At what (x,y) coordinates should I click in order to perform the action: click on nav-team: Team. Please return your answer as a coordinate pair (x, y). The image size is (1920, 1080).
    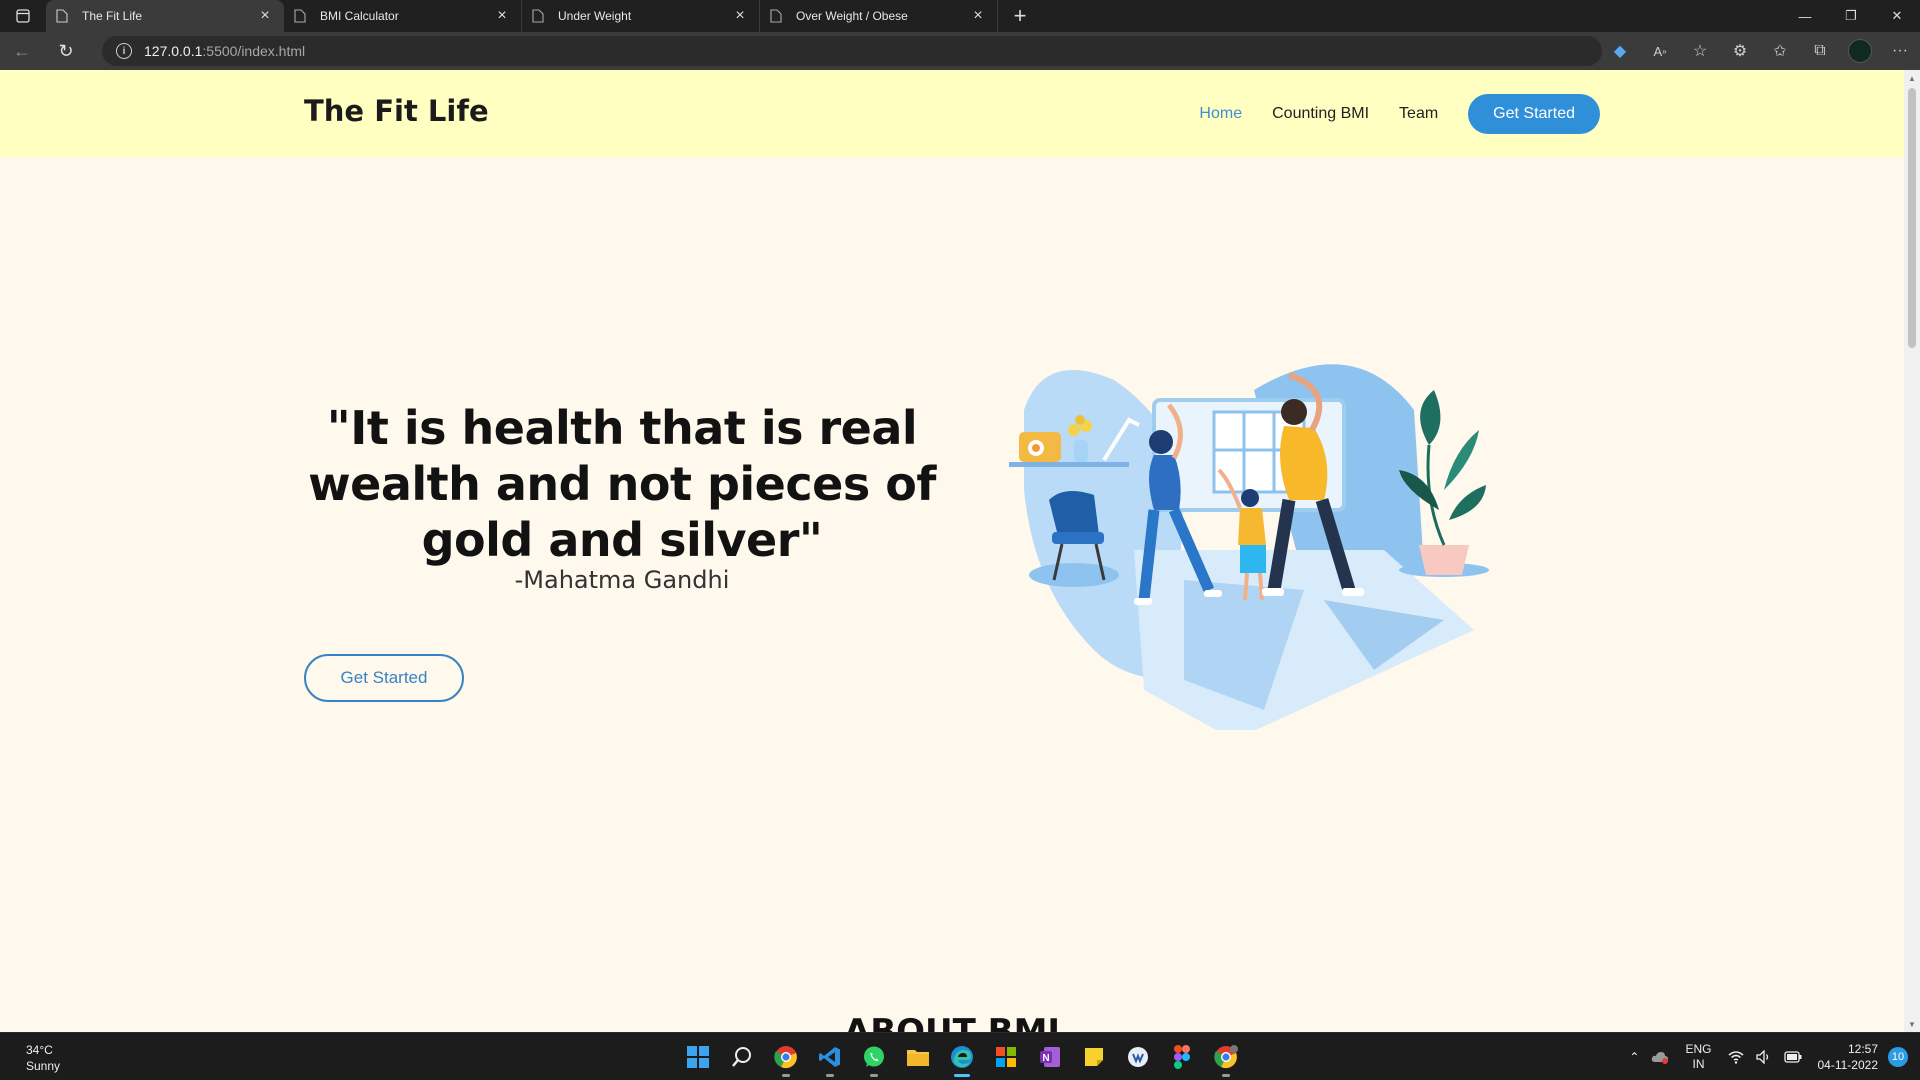
    Looking at the image, I should click on (1418, 114).